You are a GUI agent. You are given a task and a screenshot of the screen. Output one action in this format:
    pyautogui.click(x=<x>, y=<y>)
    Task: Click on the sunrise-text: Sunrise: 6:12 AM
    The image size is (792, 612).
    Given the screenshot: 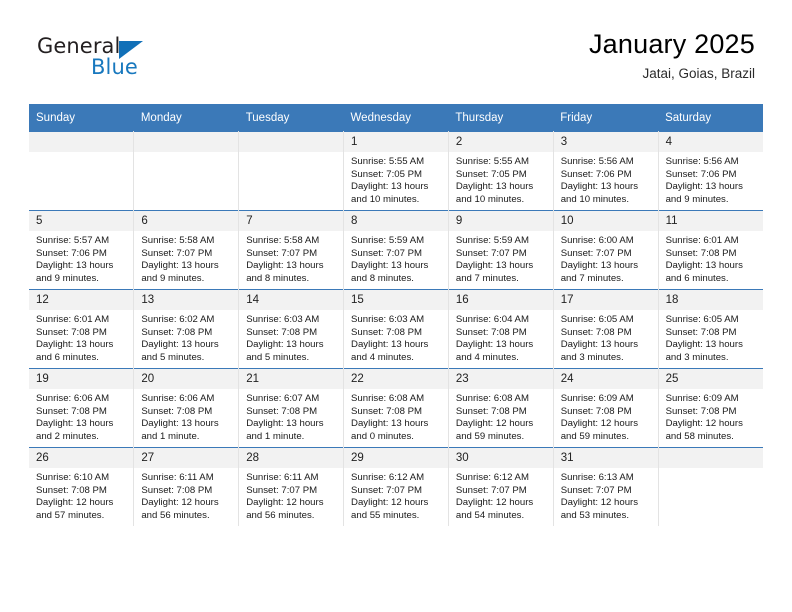 What is the action you would take?
    pyautogui.click(x=388, y=477)
    